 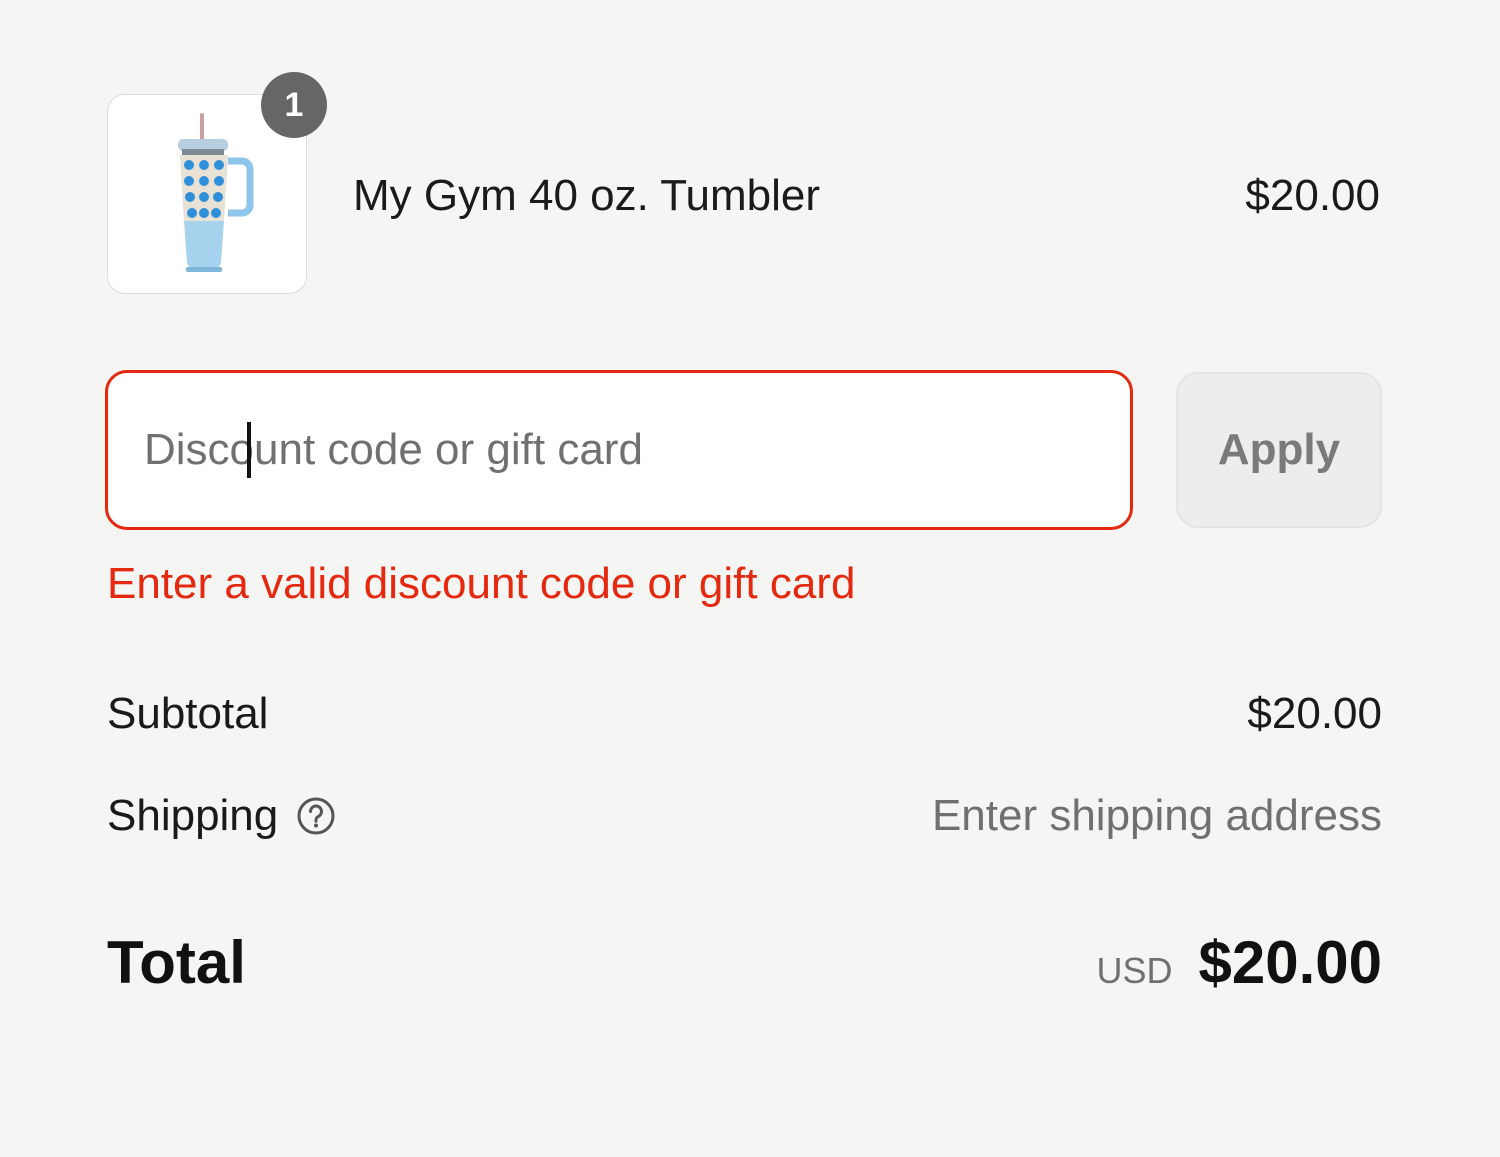 What do you see at coordinates (1290, 962) in the screenshot?
I see `total-amount: $20.00` at bounding box center [1290, 962].